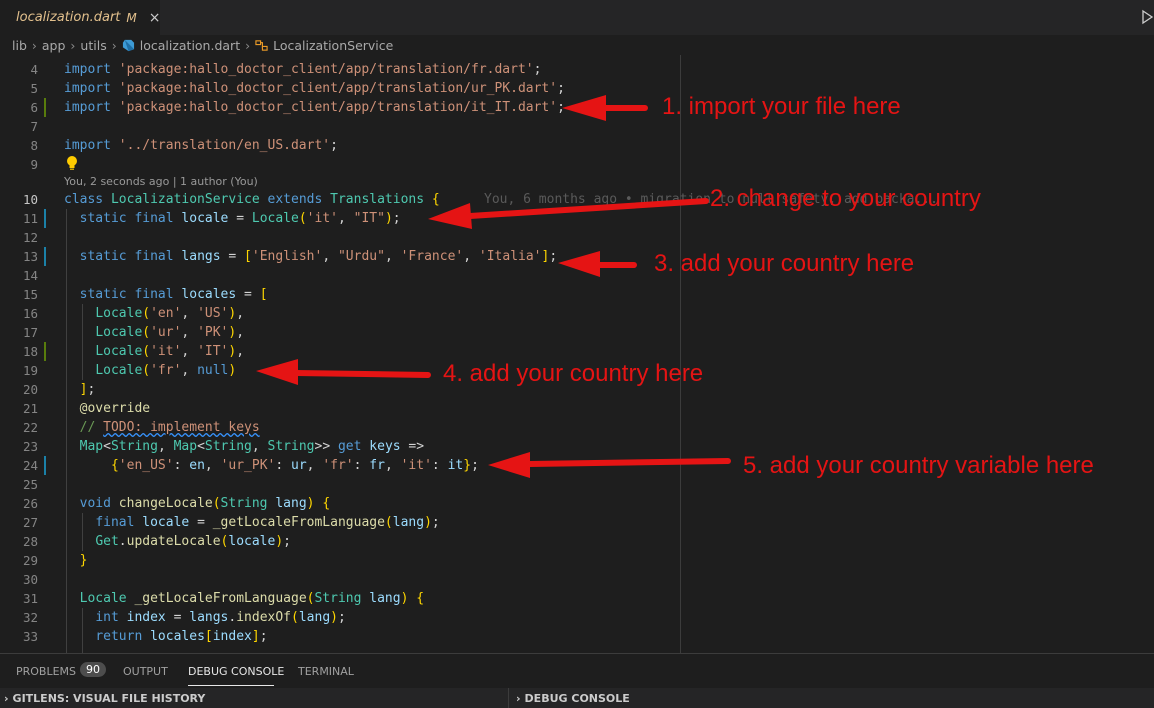 This screenshot has width=1154, height=708. I want to click on annotation-step-4: 4. add your country here, so click(573, 373).